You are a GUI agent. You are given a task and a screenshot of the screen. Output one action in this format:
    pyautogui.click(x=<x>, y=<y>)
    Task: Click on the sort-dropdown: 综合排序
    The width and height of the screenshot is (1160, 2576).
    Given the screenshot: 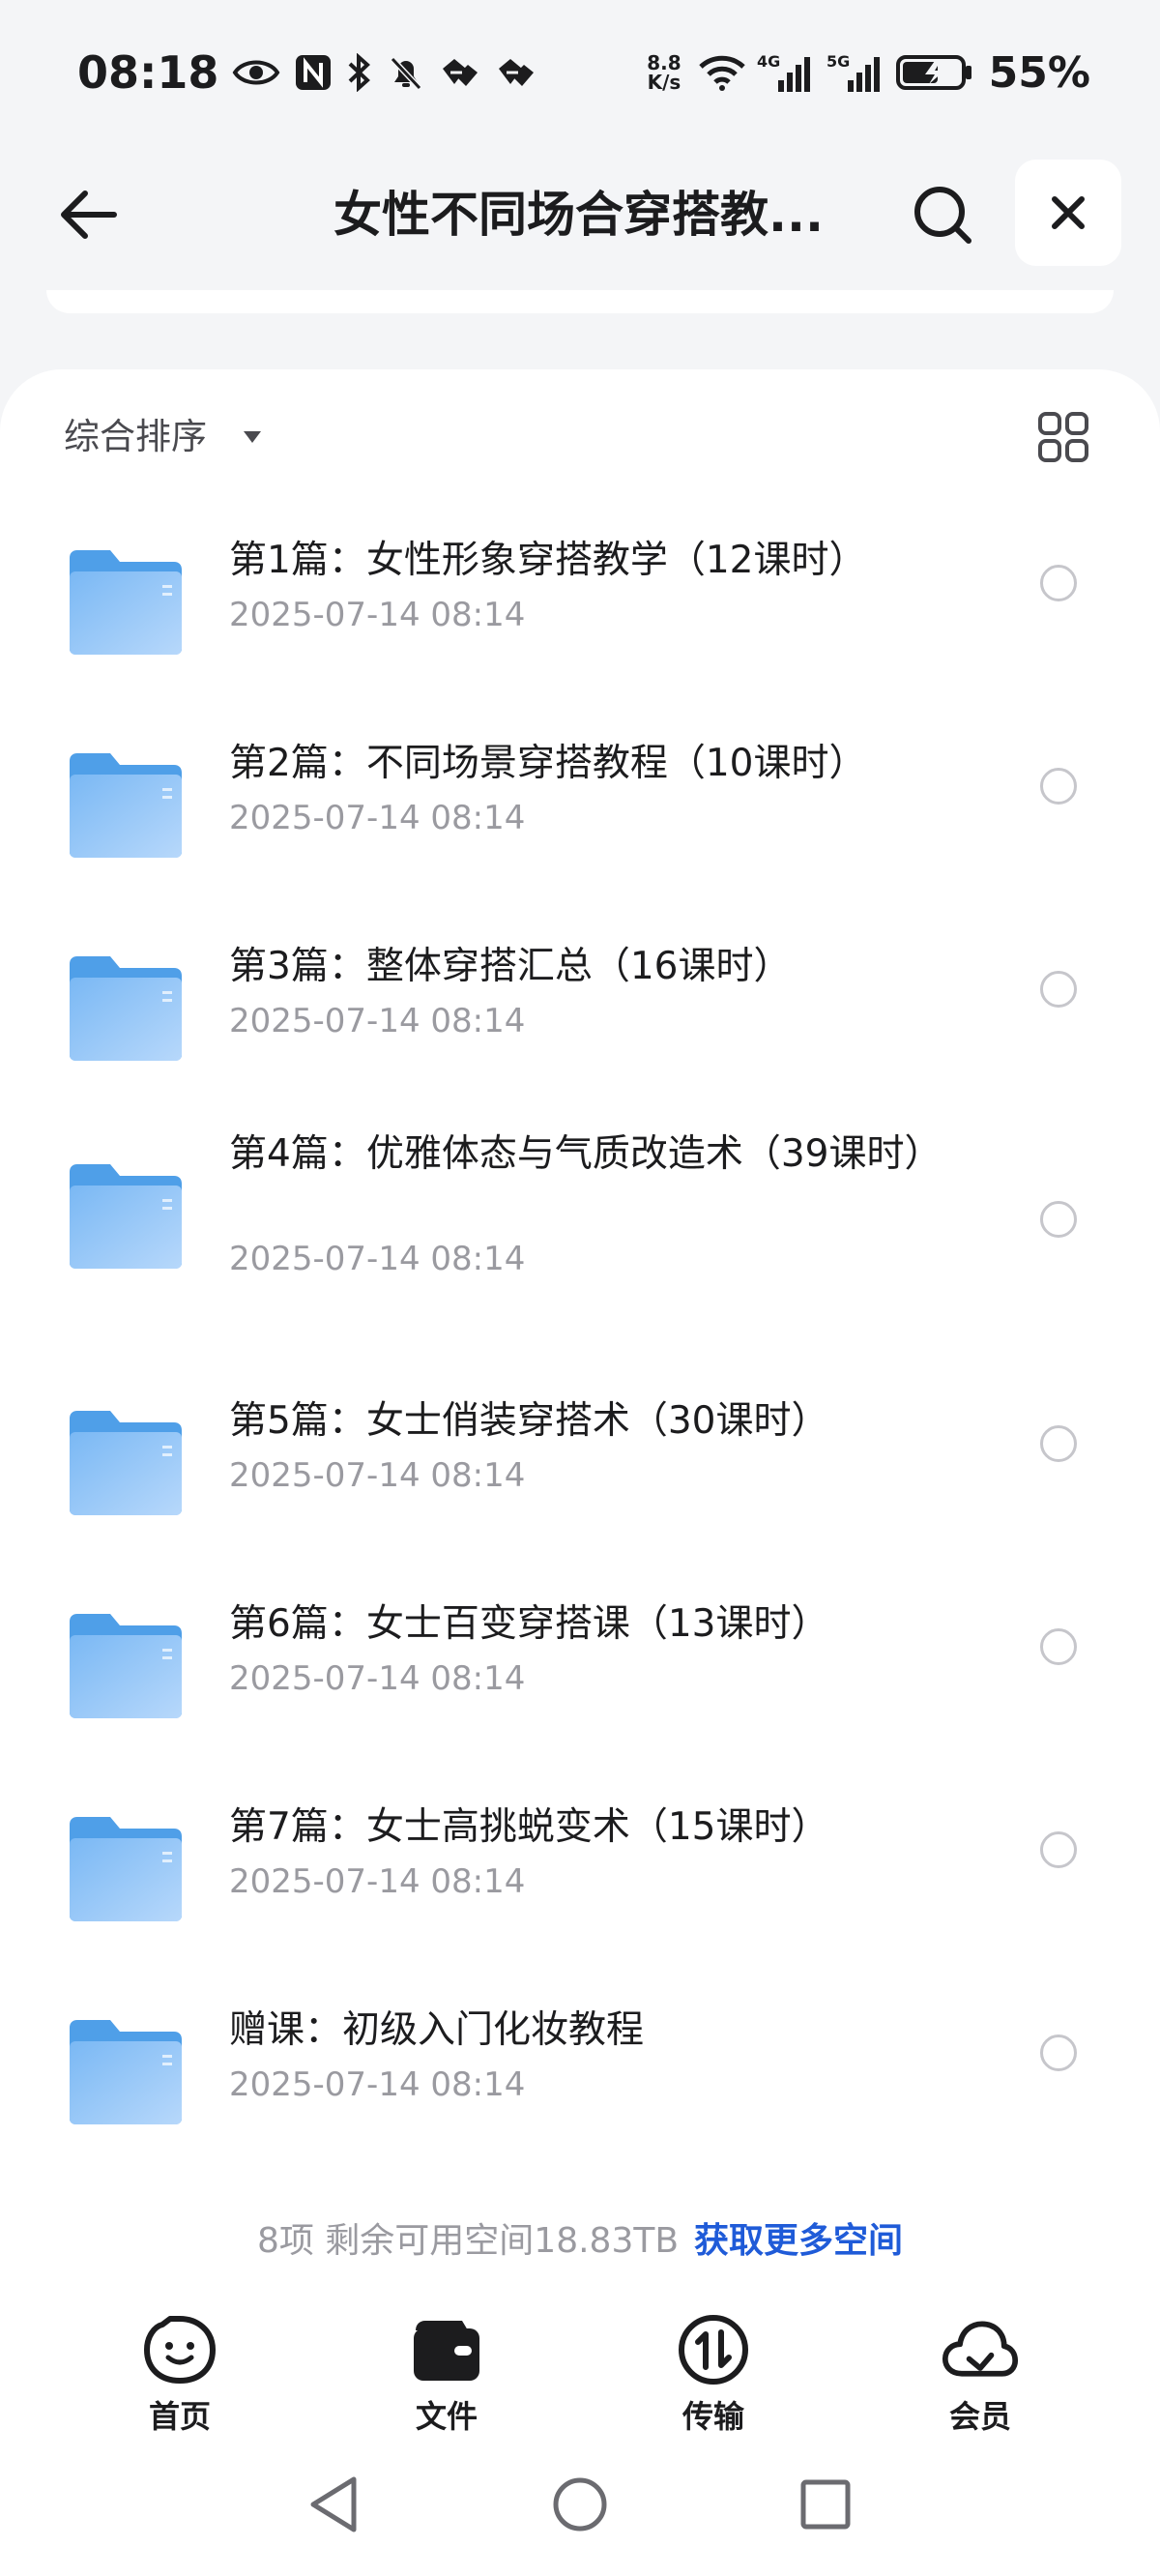 What is the action you would take?
    pyautogui.click(x=135, y=437)
    